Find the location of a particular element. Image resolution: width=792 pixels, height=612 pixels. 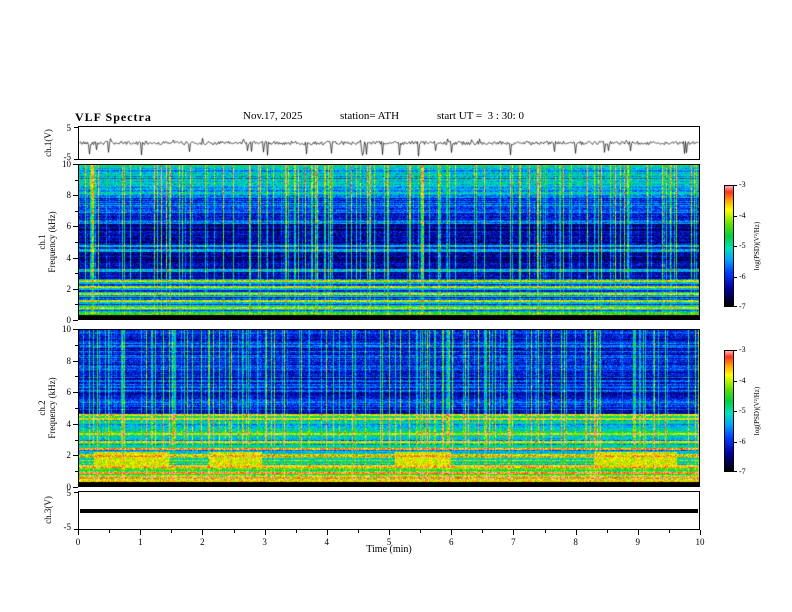

ch1-spec-y-tick-label: 2 is located at coordinates (69, 288).